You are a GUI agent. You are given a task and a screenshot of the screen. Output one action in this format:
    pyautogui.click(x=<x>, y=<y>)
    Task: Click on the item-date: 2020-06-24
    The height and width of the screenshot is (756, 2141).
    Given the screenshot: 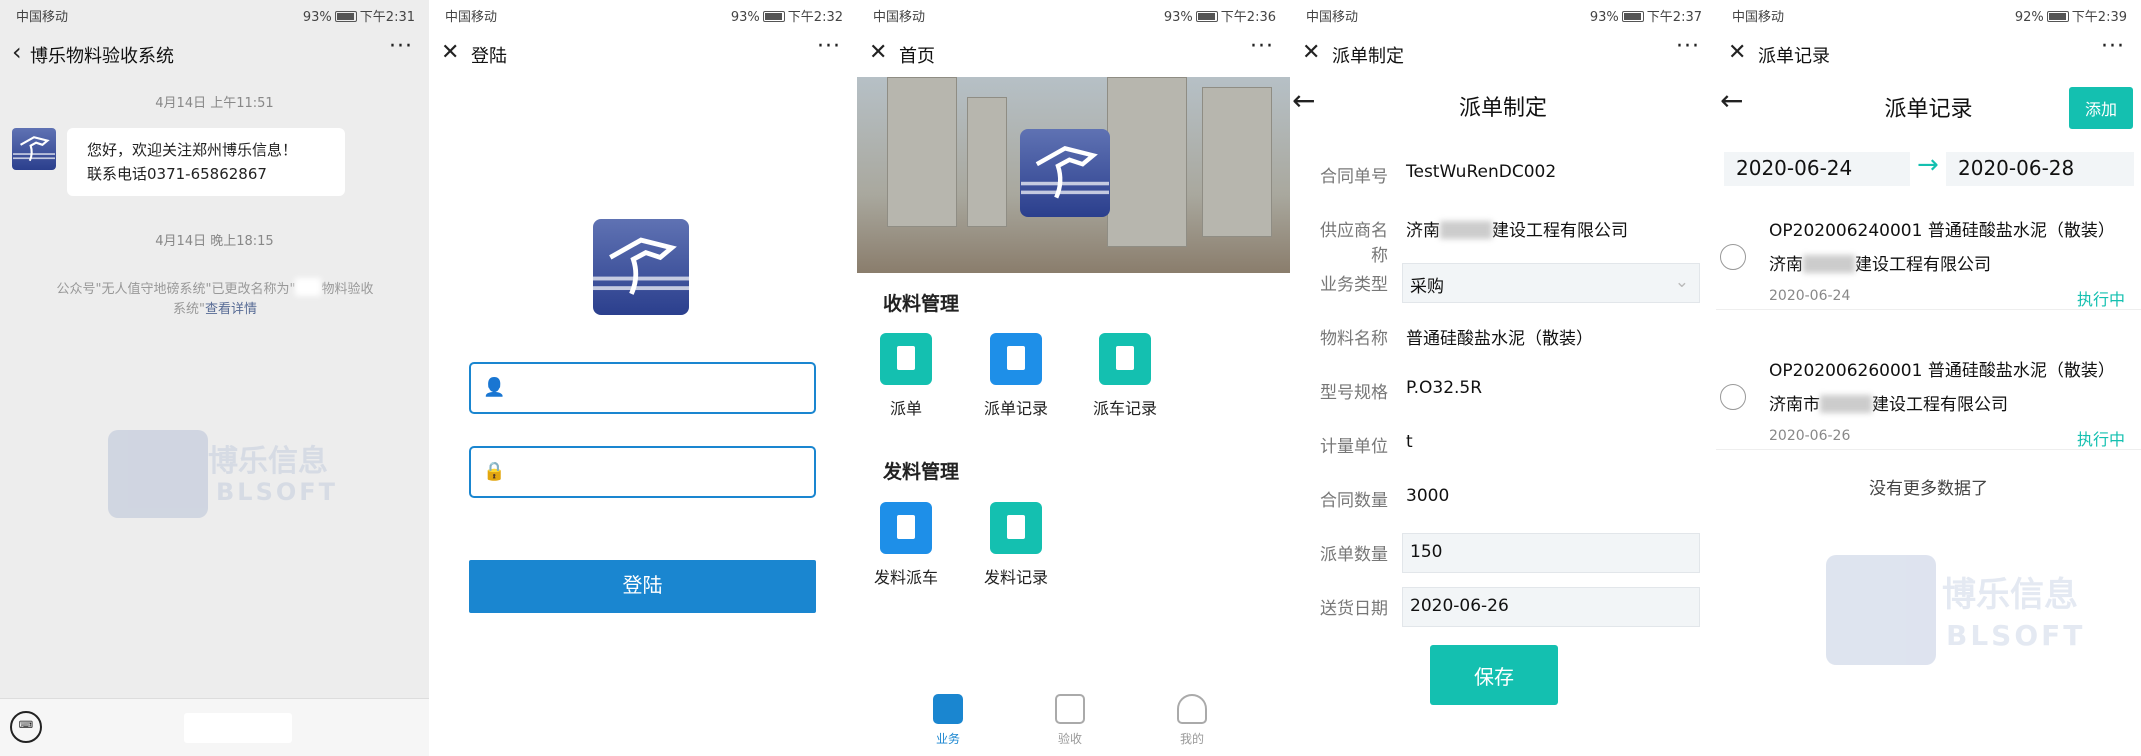 What is the action you would take?
    pyautogui.click(x=1810, y=296)
    